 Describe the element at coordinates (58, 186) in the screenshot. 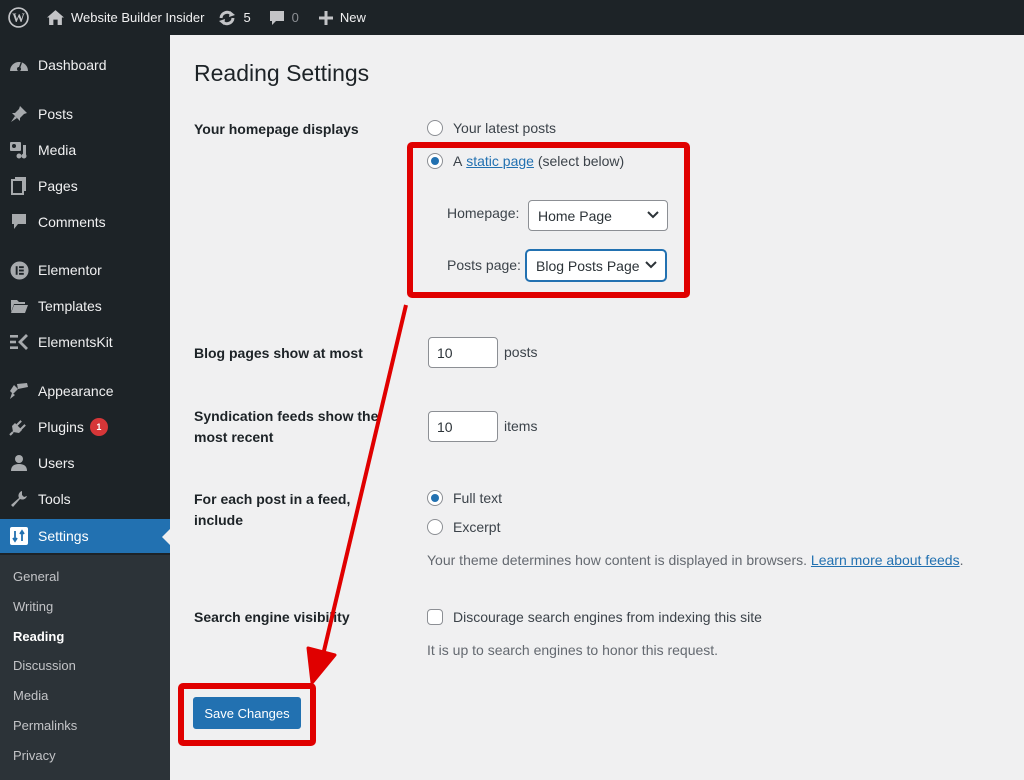

I see `sidebar-label: Pages` at that location.